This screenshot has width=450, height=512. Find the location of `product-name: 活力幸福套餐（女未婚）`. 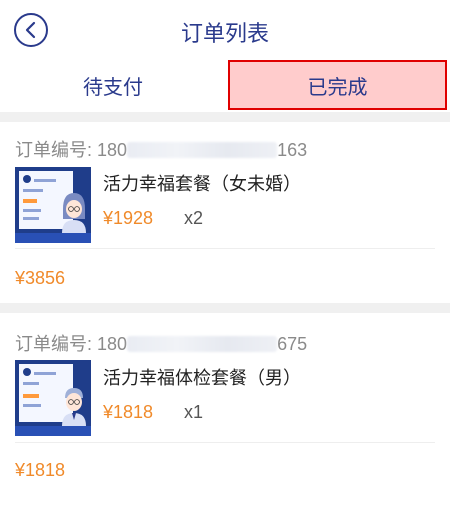

product-name: 活力幸福套餐（女未婚） is located at coordinates (202, 184).